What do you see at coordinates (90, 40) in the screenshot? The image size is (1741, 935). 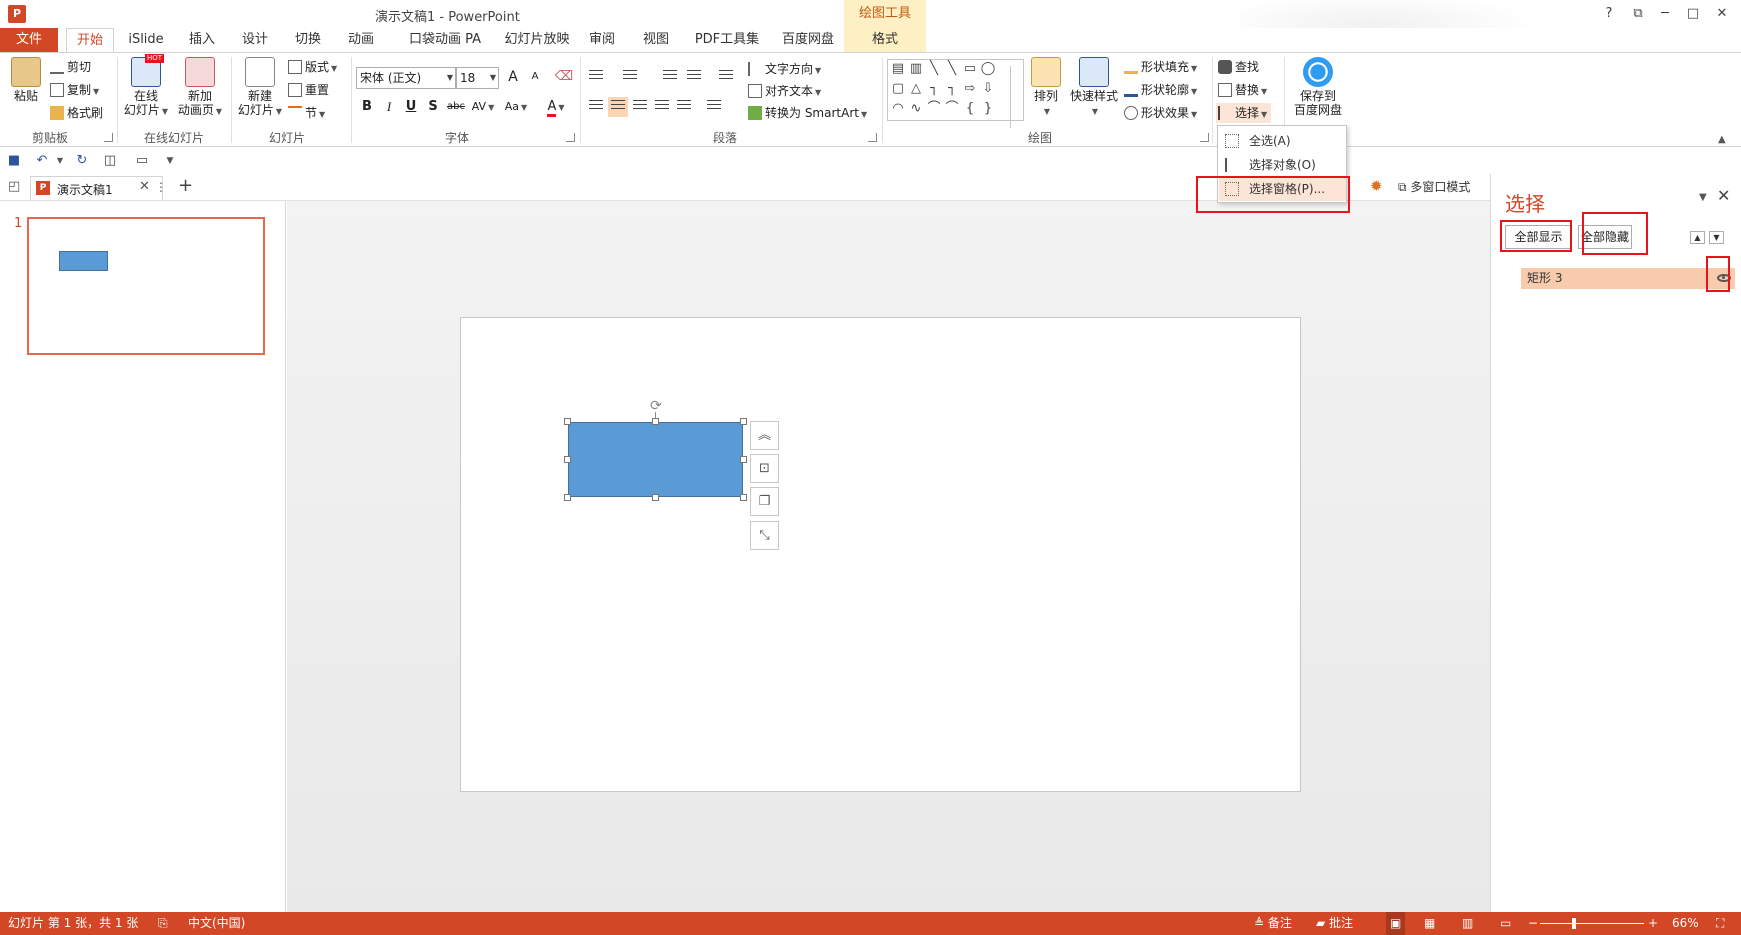 I see `tab-home: 开始` at bounding box center [90, 40].